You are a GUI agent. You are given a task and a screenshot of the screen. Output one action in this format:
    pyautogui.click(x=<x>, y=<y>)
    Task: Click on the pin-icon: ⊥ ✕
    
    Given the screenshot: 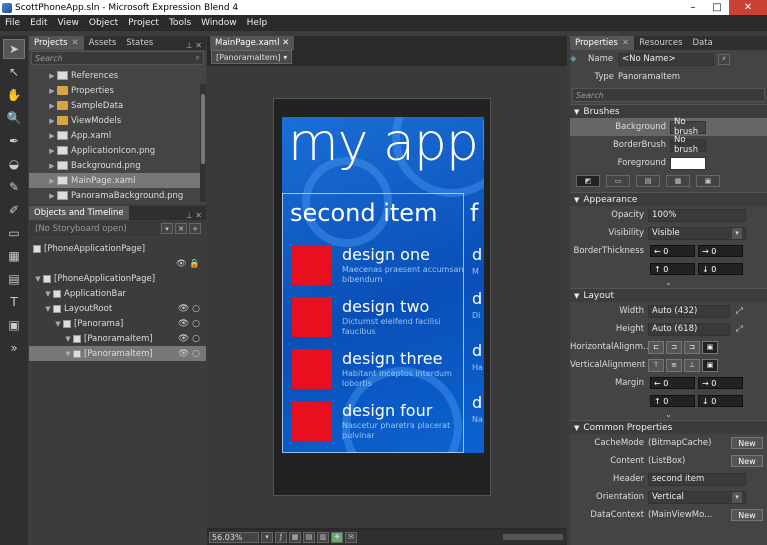 What is the action you would take?
    pyautogui.click(x=196, y=215)
    